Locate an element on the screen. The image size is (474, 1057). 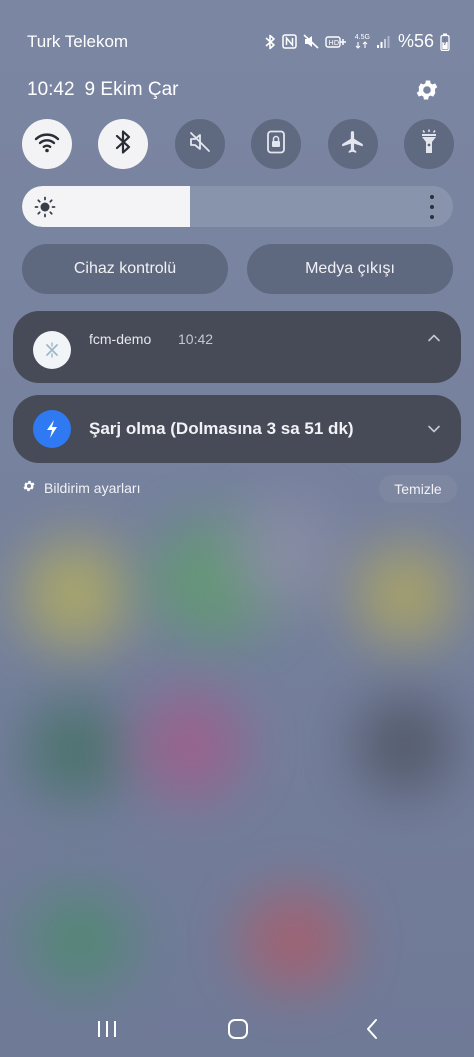
airplane-toggle is located at coordinates (352, 144).